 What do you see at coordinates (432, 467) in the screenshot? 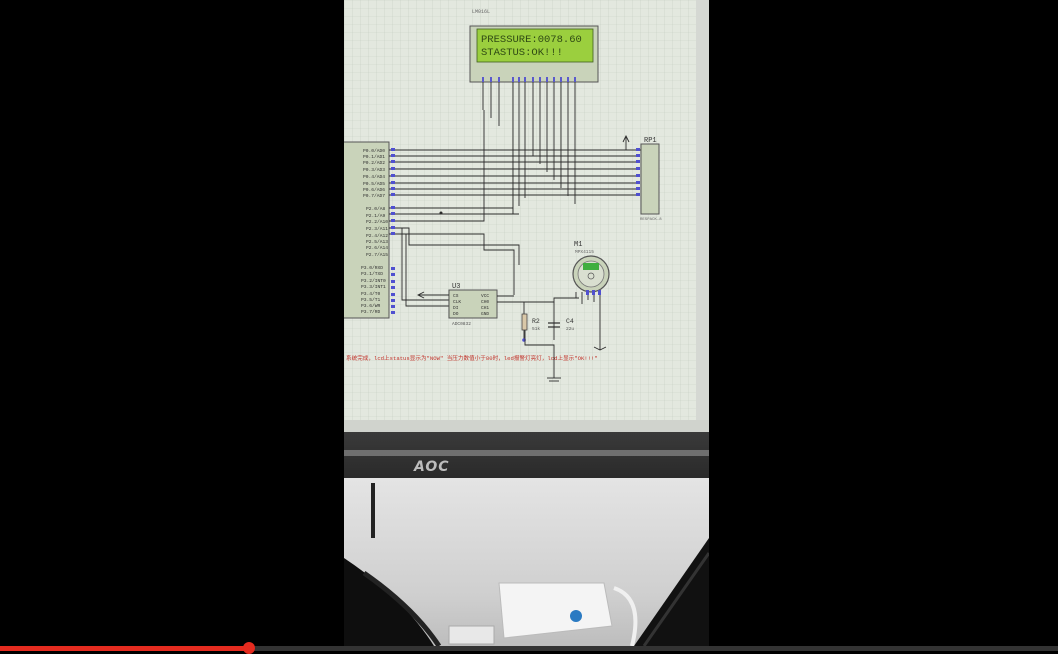
I see `monitor-brand-logo: AOC` at bounding box center [432, 467].